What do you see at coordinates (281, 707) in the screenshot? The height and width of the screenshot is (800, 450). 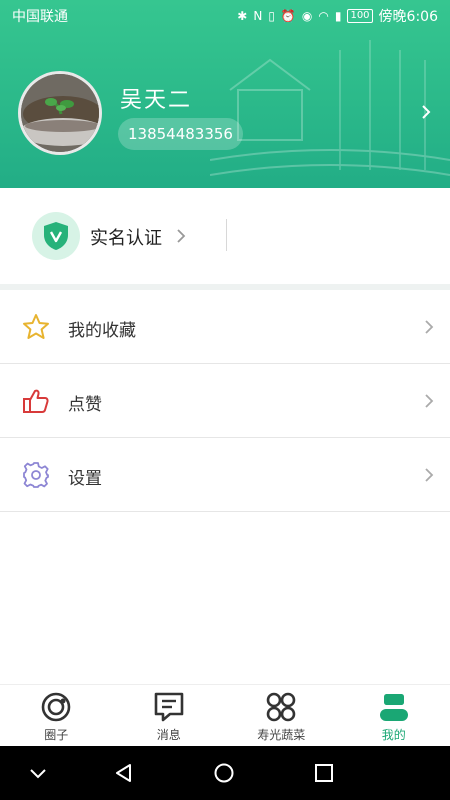 I see `grid-icon` at bounding box center [281, 707].